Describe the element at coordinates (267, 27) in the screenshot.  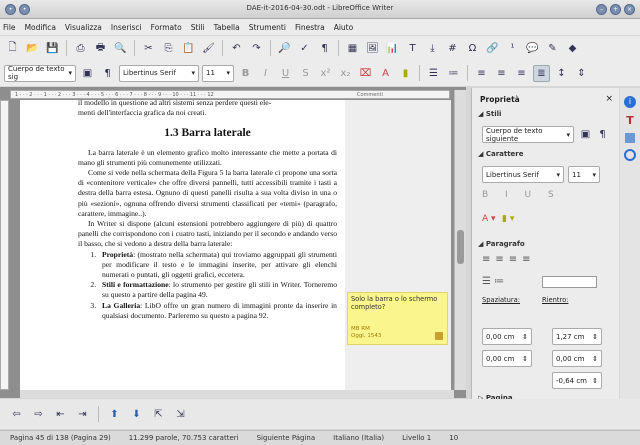
I see `menu-strumenti: Strumenti` at that location.